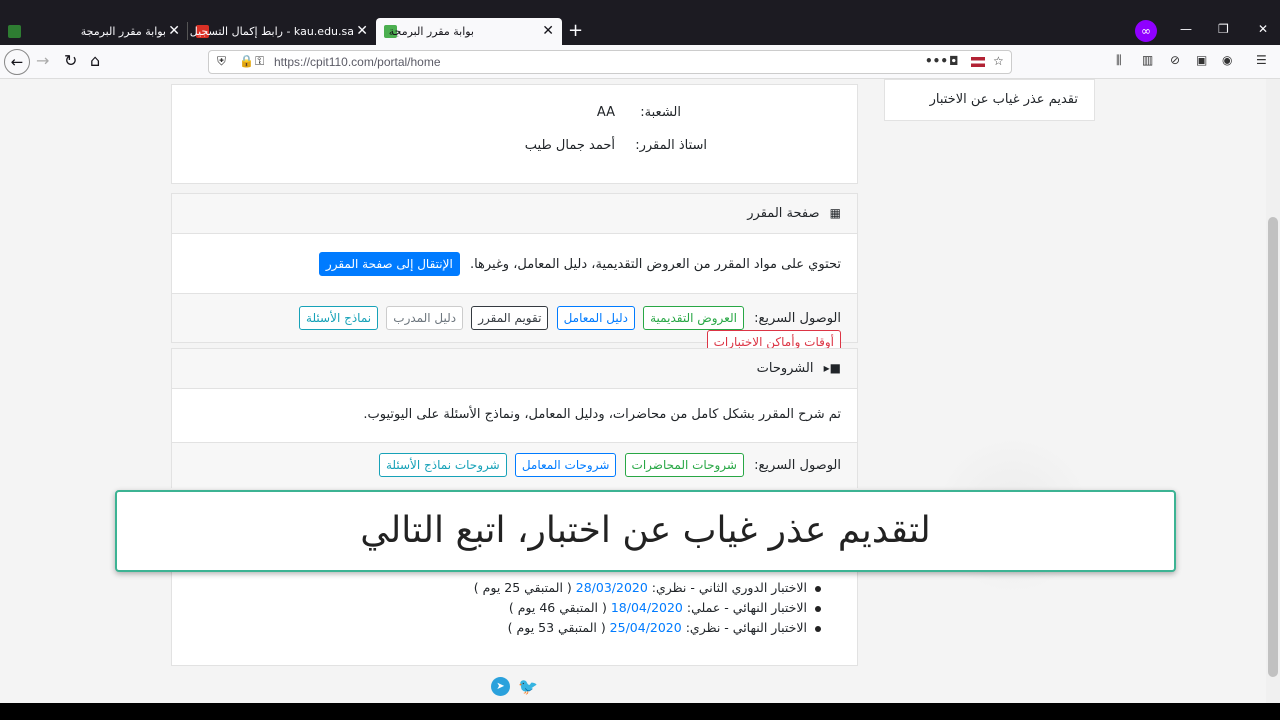 The height and width of the screenshot is (720, 1280). Describe the element at coordinates (646, 607) in the screenshot. I see `exam-date: 18/04/2020` at that location.